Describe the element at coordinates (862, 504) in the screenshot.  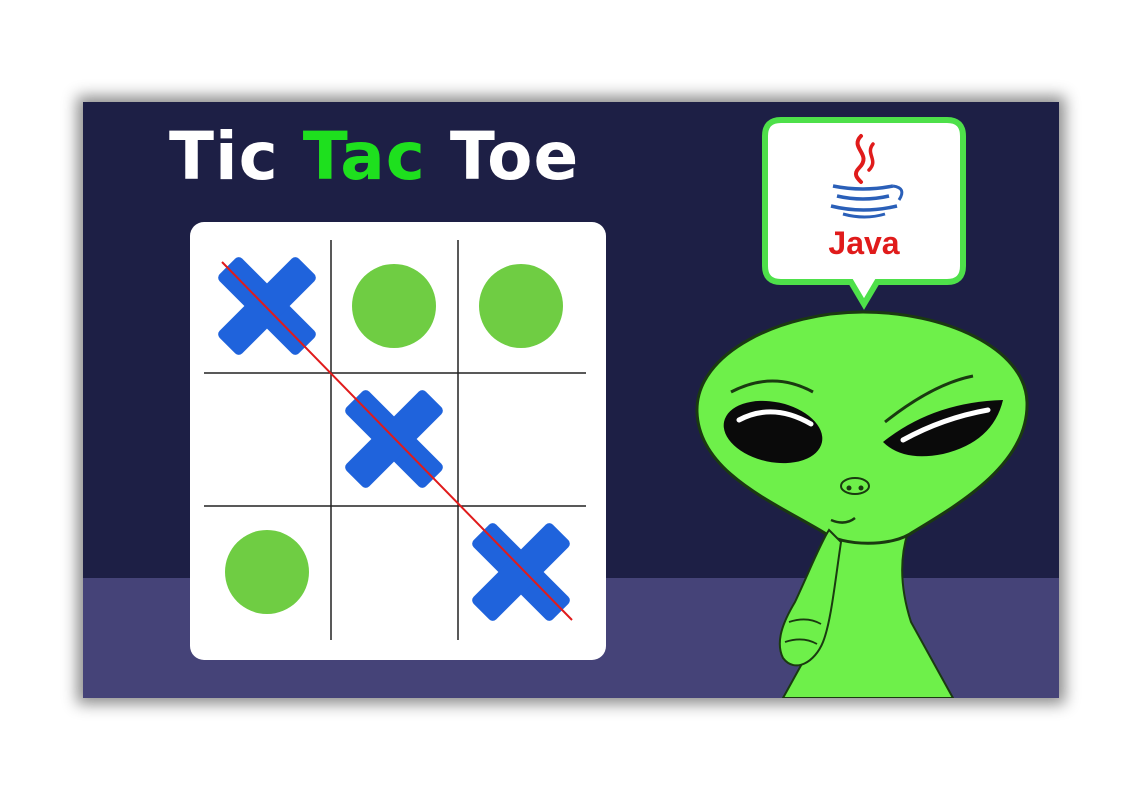
I see `alien-character` at that location.